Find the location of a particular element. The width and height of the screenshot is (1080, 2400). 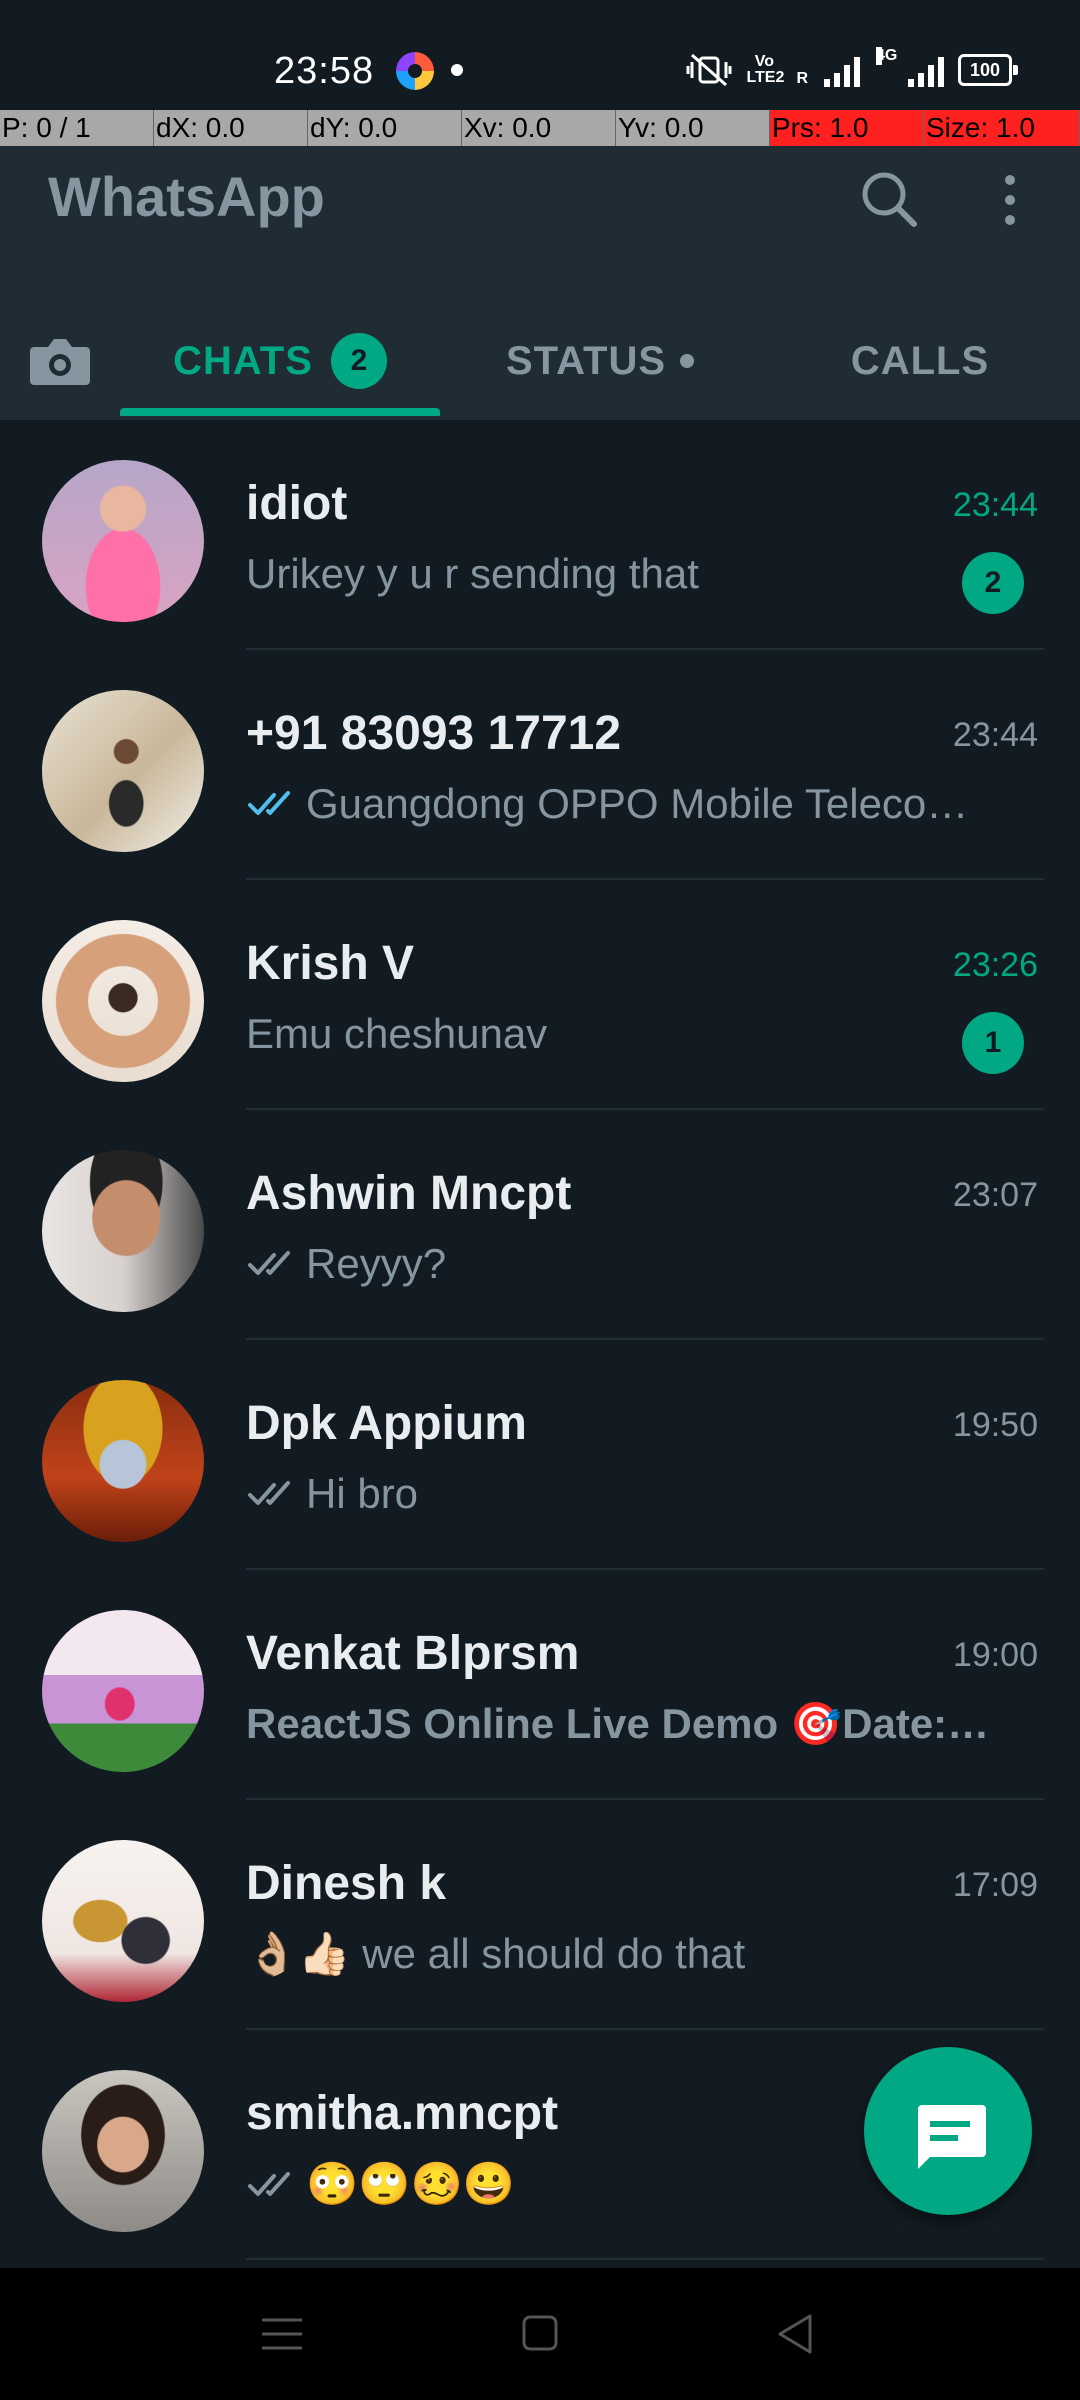

chat-name: Venkat Blprsm is located at coordinates (413, 1653).